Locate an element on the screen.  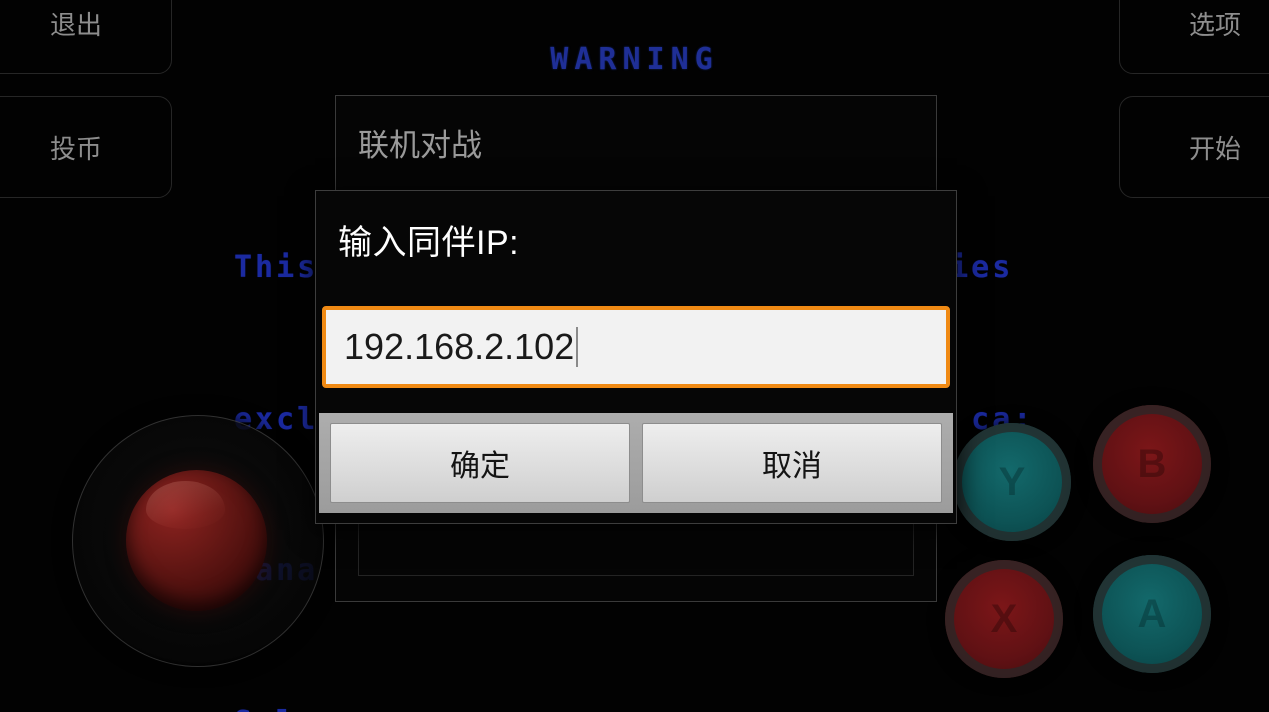
gamepad-button-a: A is located at coordinates (1152, 614).